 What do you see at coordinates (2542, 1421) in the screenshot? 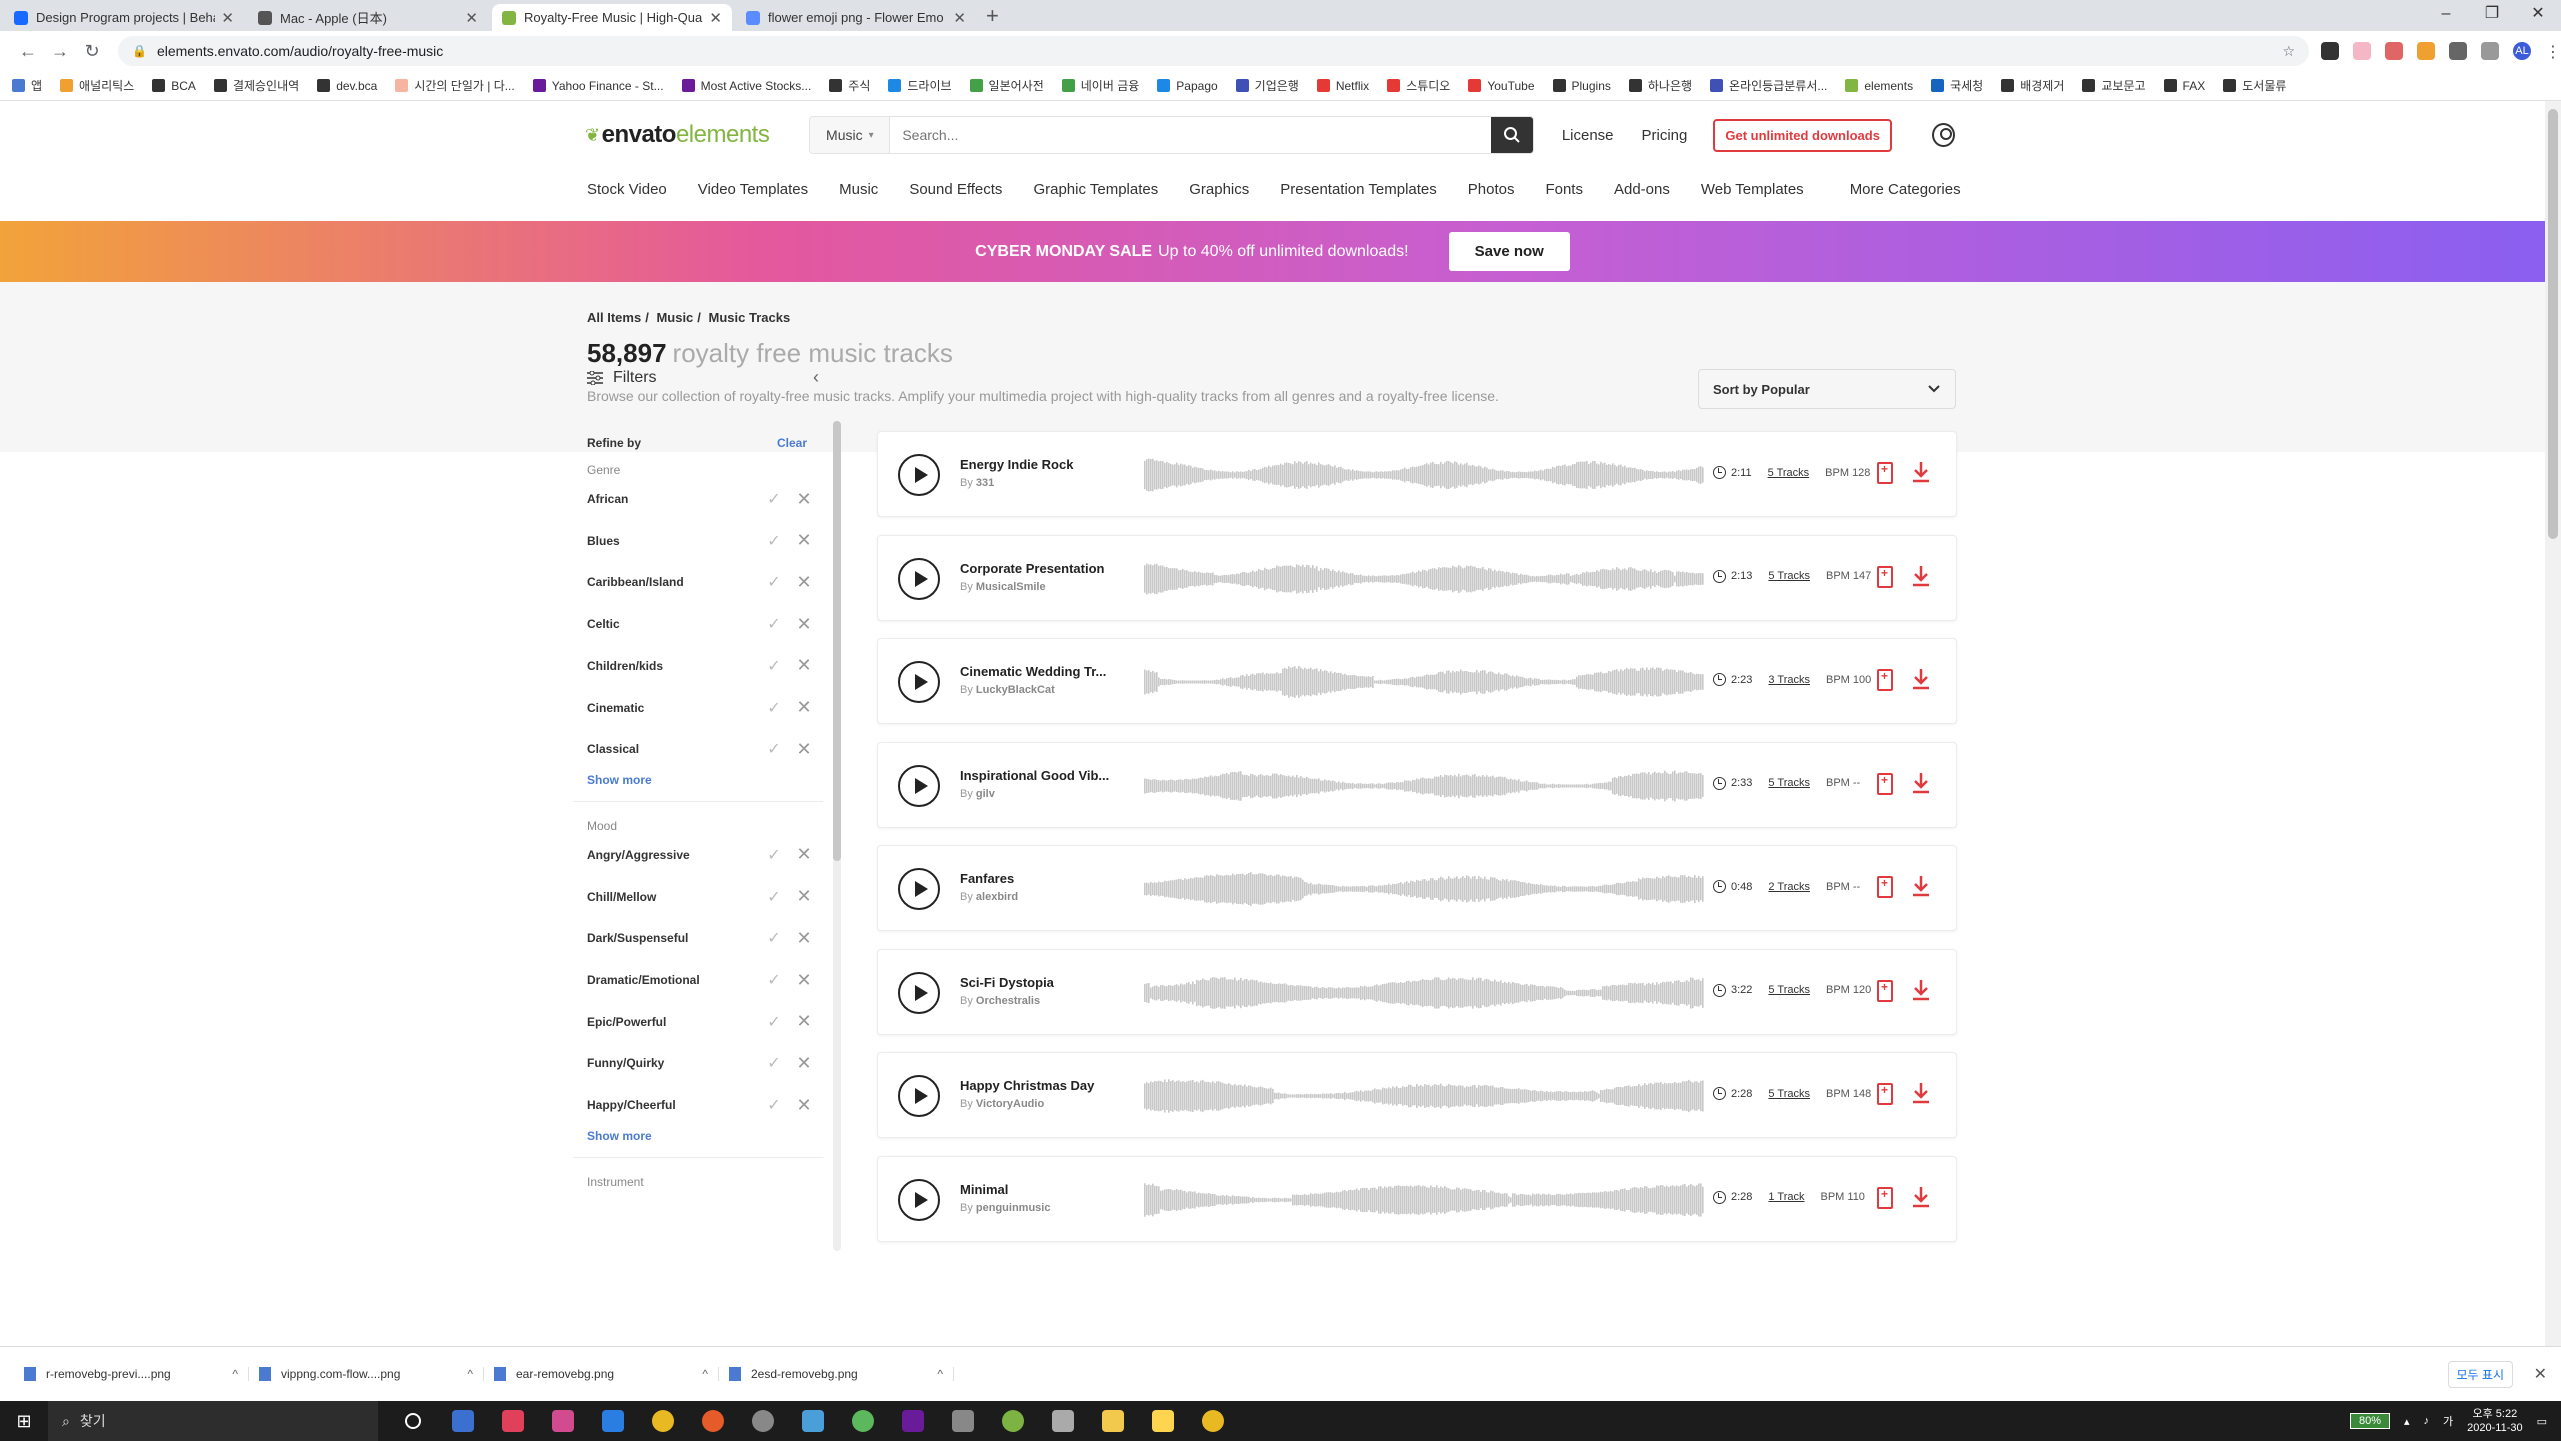
I see `notification-icon: ▭` at bounding box center [2542, 1421].